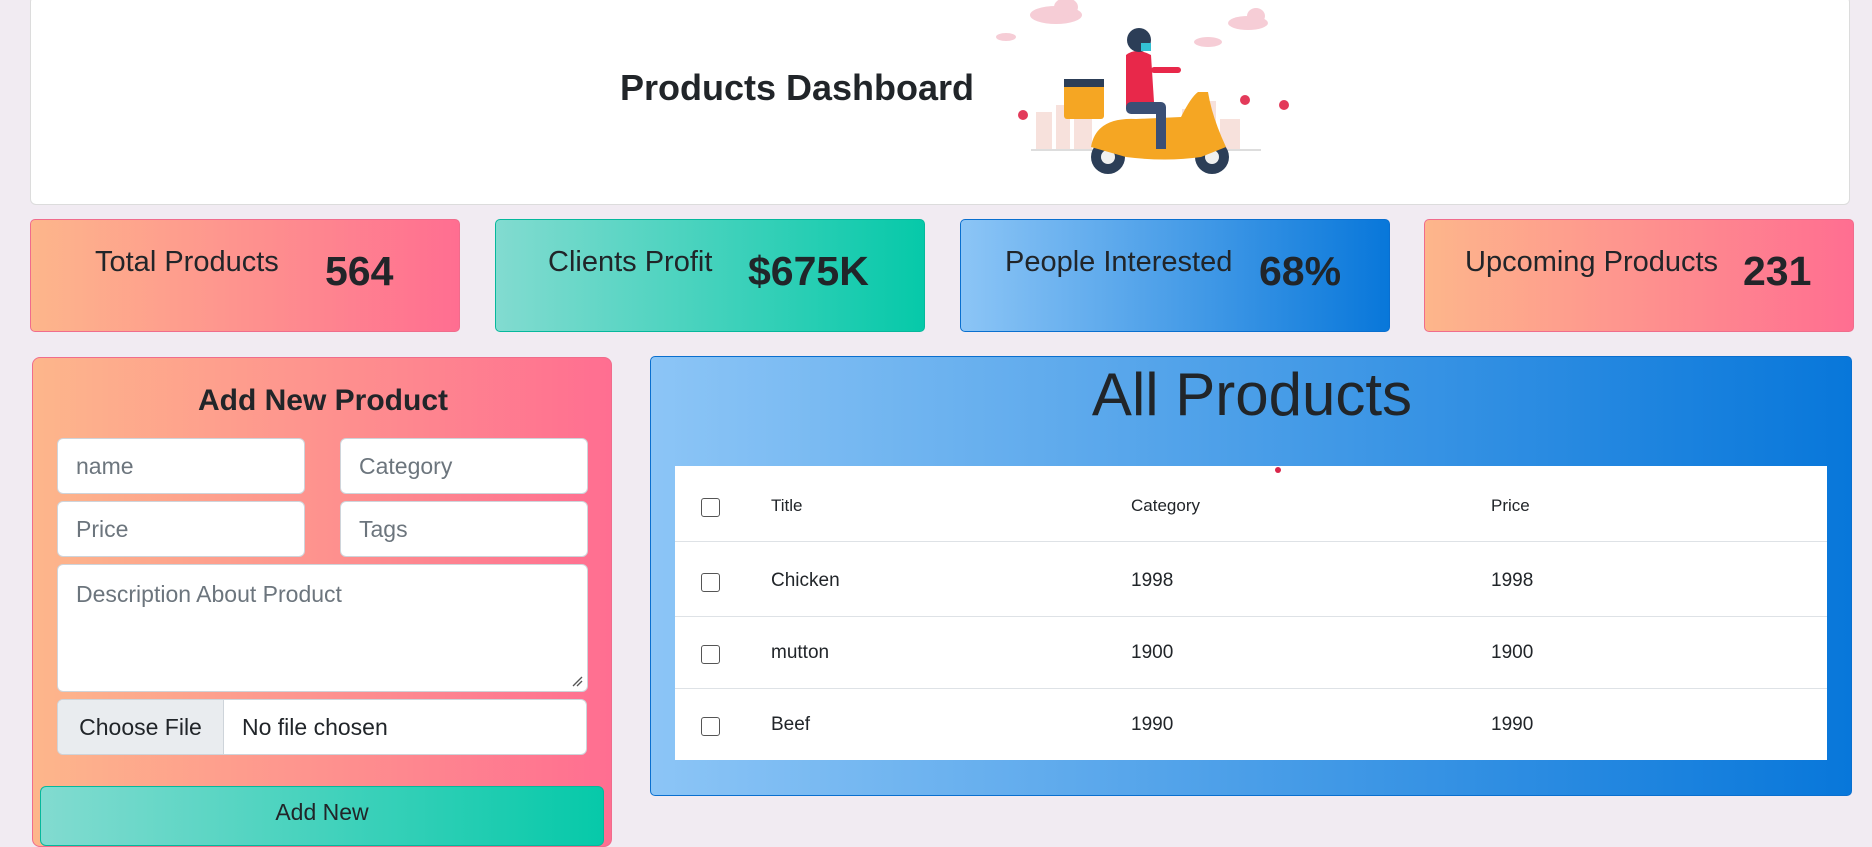 The height and width of the screenshot is (847, 1872). What do you see at coordinates (630, 262) in the screenshot?
I see `stat-label: Clients Profit` at bounding box center [630, 262].